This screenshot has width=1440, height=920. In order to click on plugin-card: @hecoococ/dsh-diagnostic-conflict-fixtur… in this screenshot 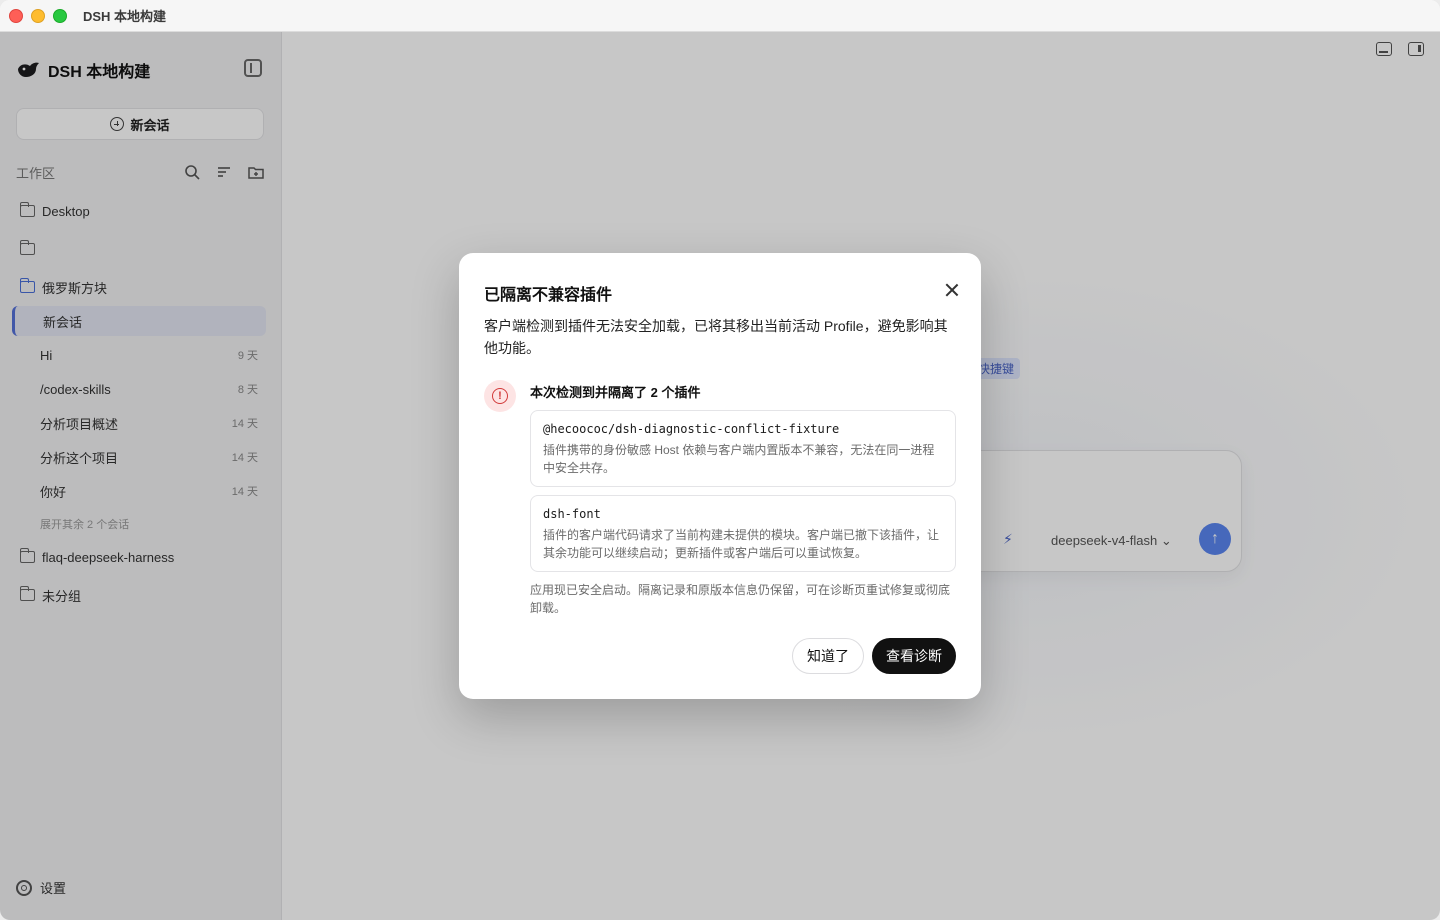, I will do `click(743, 448)`.